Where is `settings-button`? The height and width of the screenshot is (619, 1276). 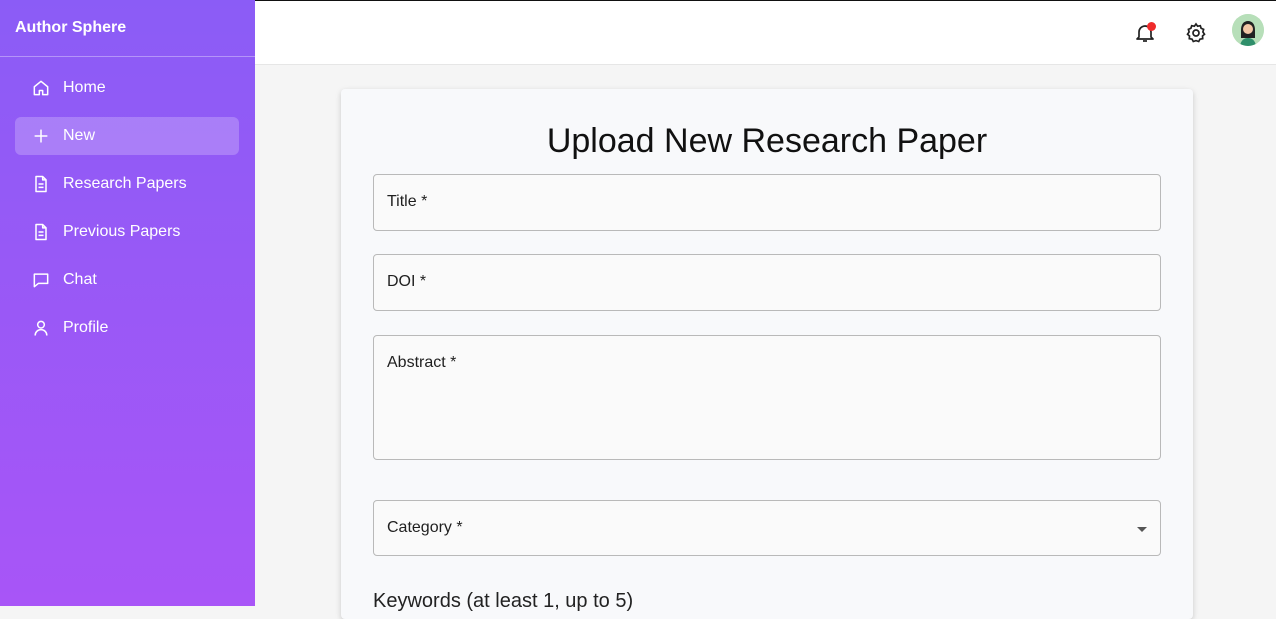 settings-button is located at coordinates (1196, 33).